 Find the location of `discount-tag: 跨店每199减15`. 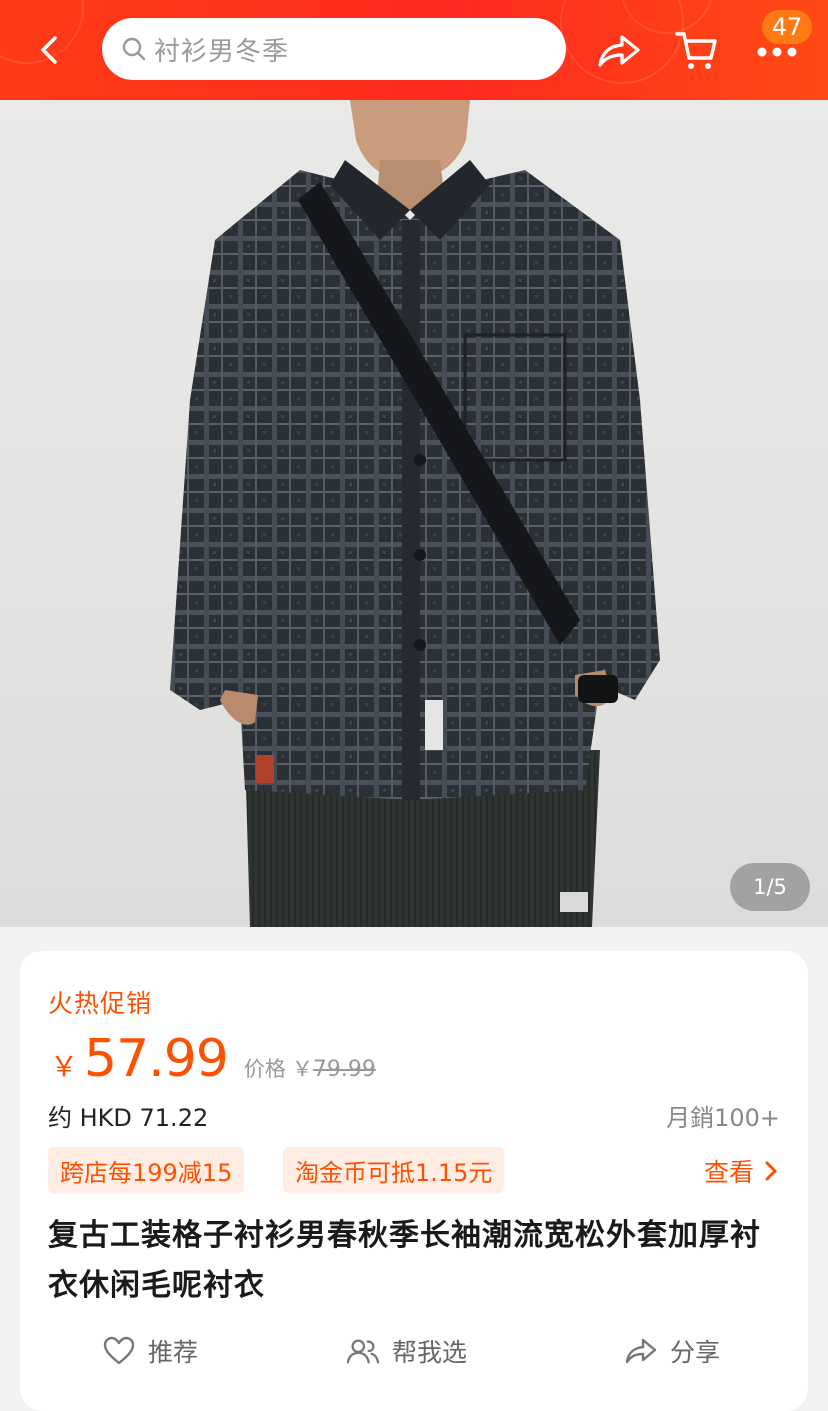

discount-tag: 跨店每199减15 is located at coordinates (146, 1170).